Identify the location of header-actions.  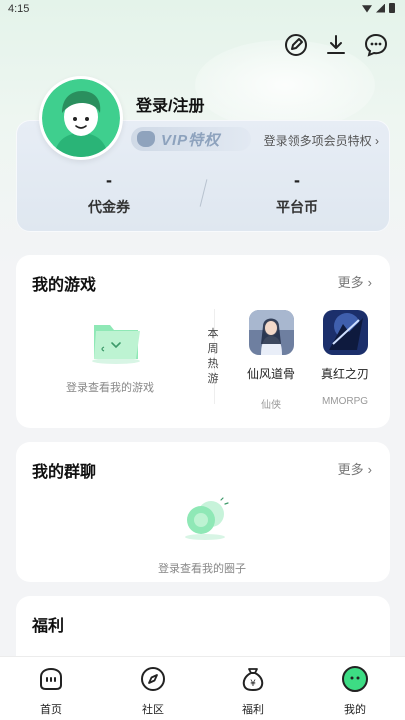
(336, 45).